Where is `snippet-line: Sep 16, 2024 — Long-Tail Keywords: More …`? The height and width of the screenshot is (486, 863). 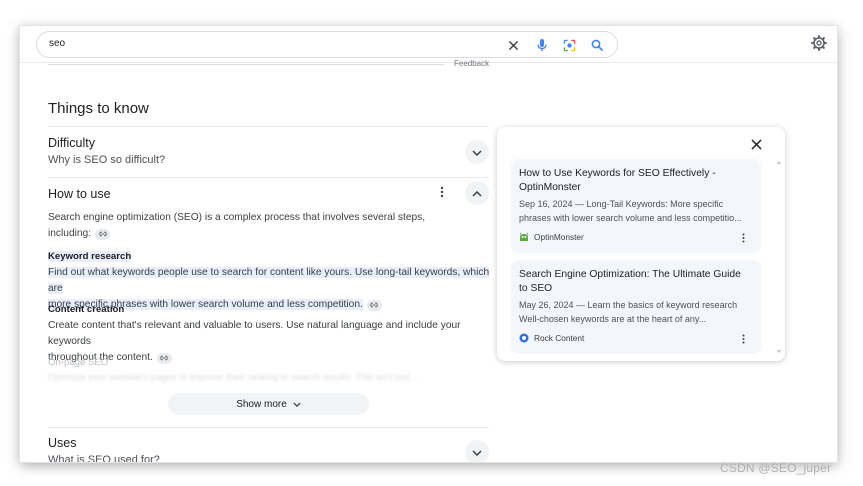
snippet-line: Sep 16, 2024 — Long-Tail Keywords: More … is located at coordinates (621, 204).